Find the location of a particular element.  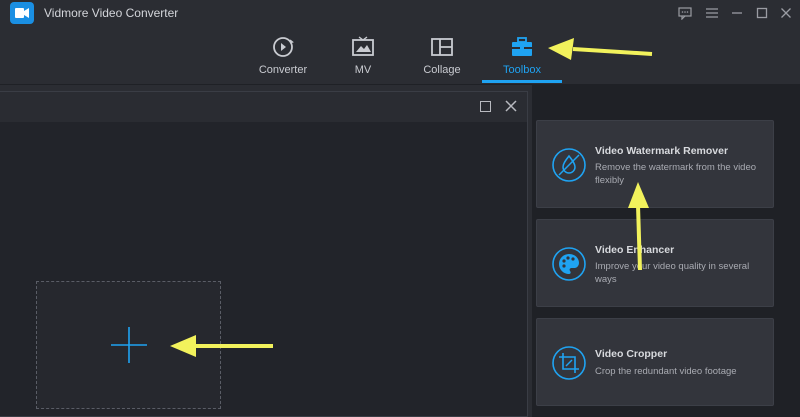

app-logo-icon is located at coordinates (22, 13).